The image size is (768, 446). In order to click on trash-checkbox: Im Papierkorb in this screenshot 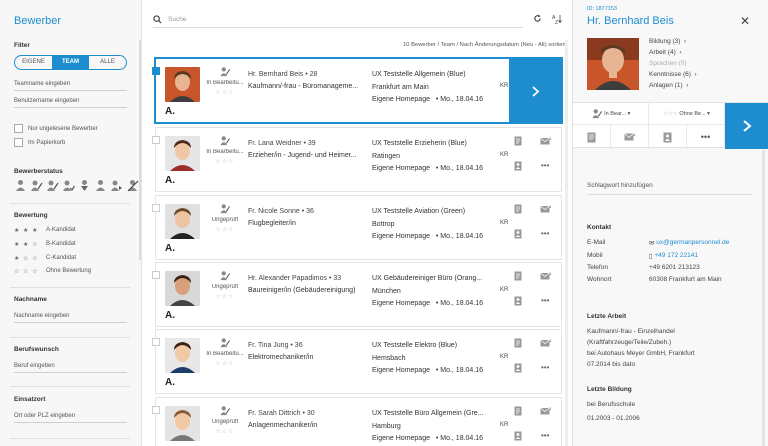, I will do `click(39, 142)`.